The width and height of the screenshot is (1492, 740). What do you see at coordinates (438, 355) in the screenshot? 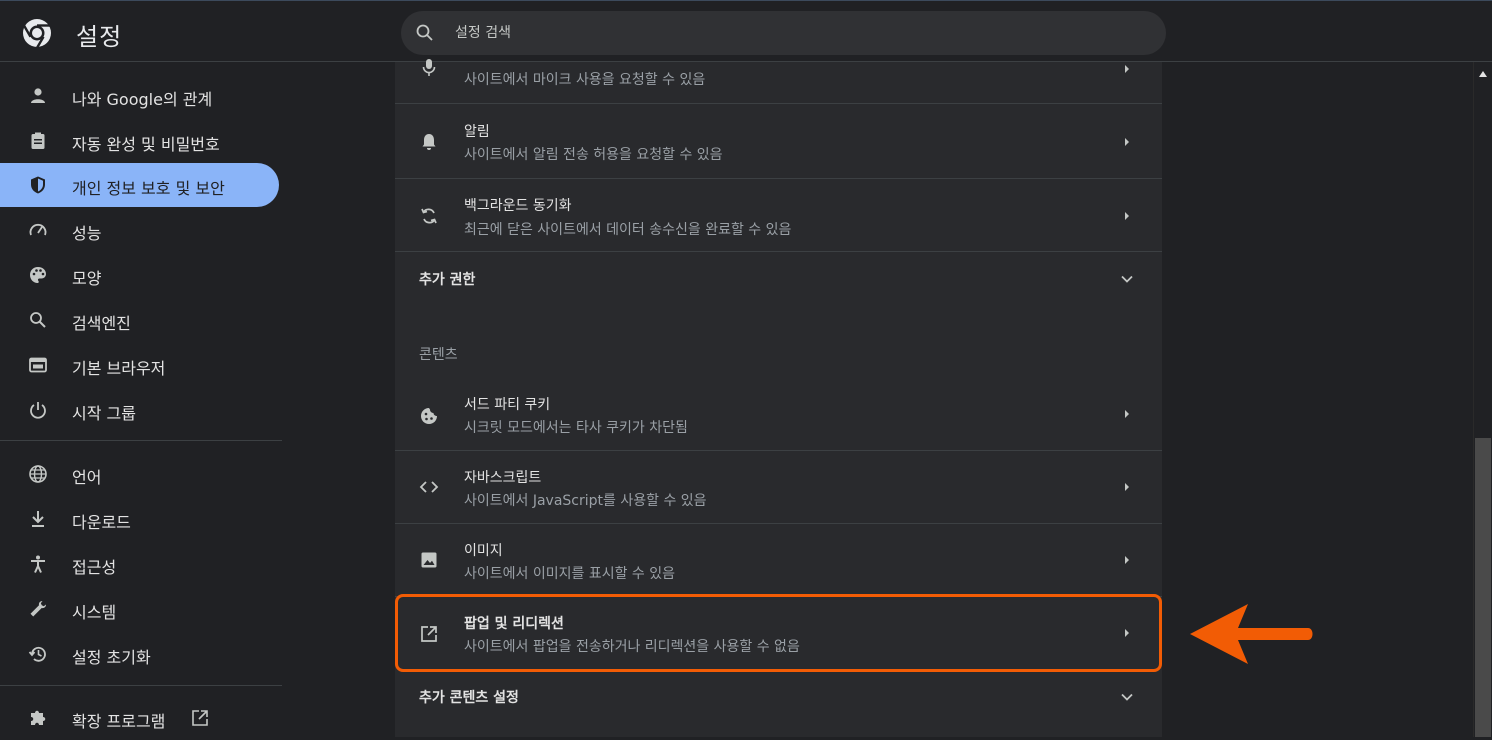
I see `content-section-label: 콘텐츠` at bounding box center [438, 355].